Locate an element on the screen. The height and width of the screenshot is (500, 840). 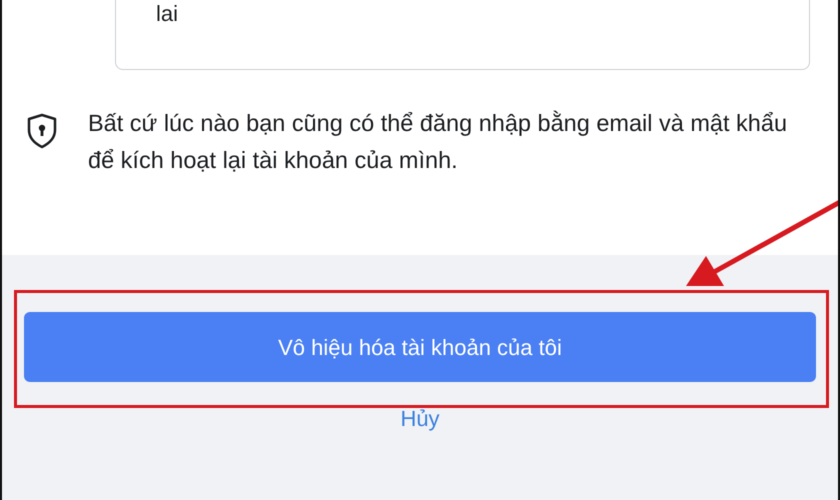
deactivate-button: Vô hiệu hóa tài khoản của tôi is located at coordinates (420, 347).